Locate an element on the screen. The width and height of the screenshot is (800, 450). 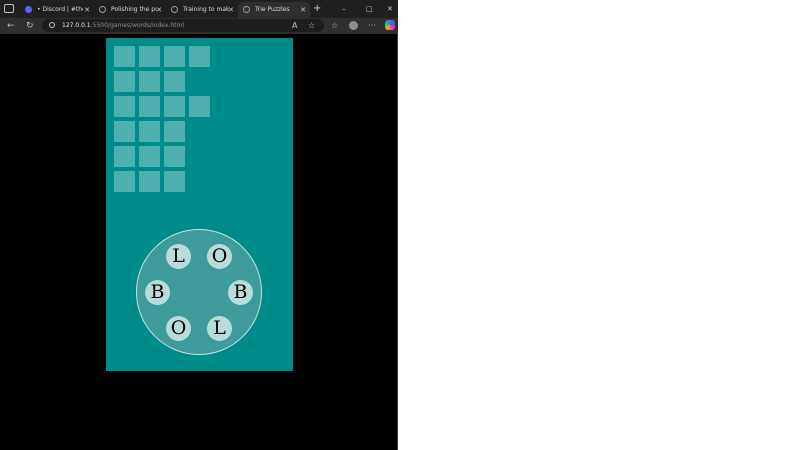
tab-label: Training to make a W is located at coordinates (206, 9).